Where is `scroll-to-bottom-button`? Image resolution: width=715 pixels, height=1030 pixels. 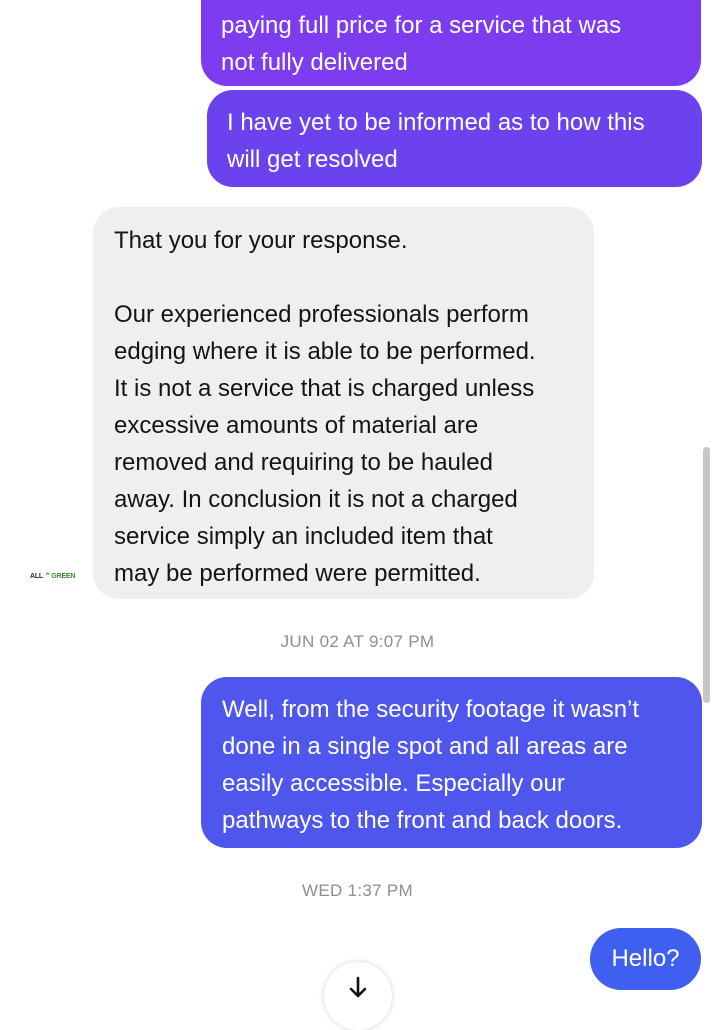
scroll-to-bottom-button is located at coordinates (358, 996).